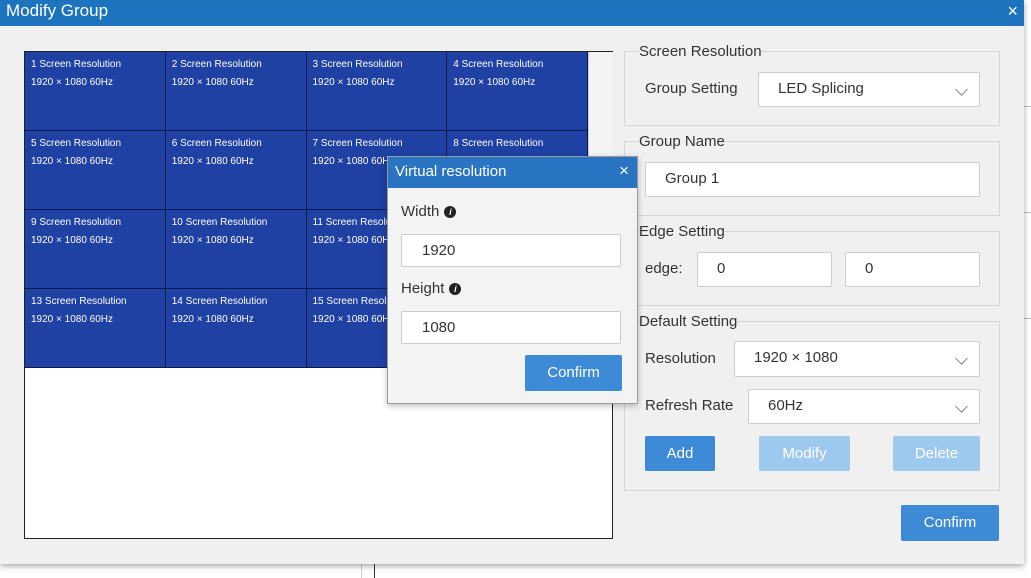 The height and width of the screenshot is (578, 1031). What do you see at coordinates (357, 143) in the screenshot?
I see `screen-cell-label: 7 Screen Resolution` at bounding box center [357, 143].